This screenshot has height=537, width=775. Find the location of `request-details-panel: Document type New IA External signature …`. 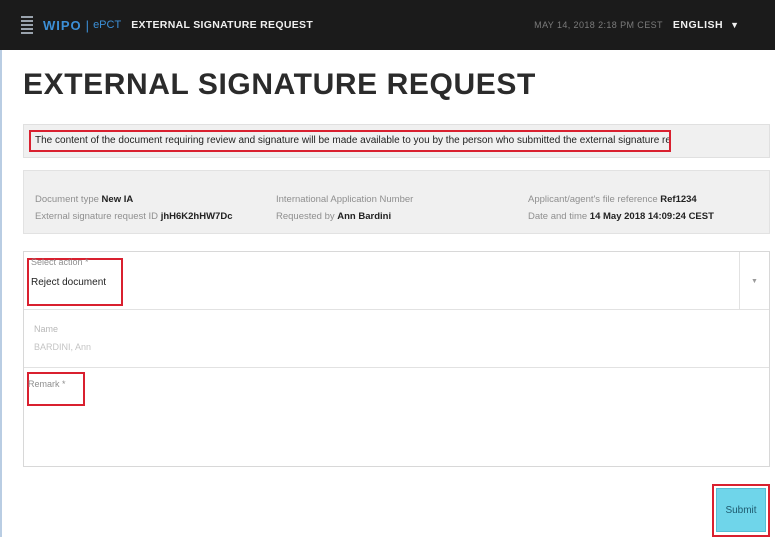

request-details-panel: Document type New IA External signature … is located at coordinates (396, 202).